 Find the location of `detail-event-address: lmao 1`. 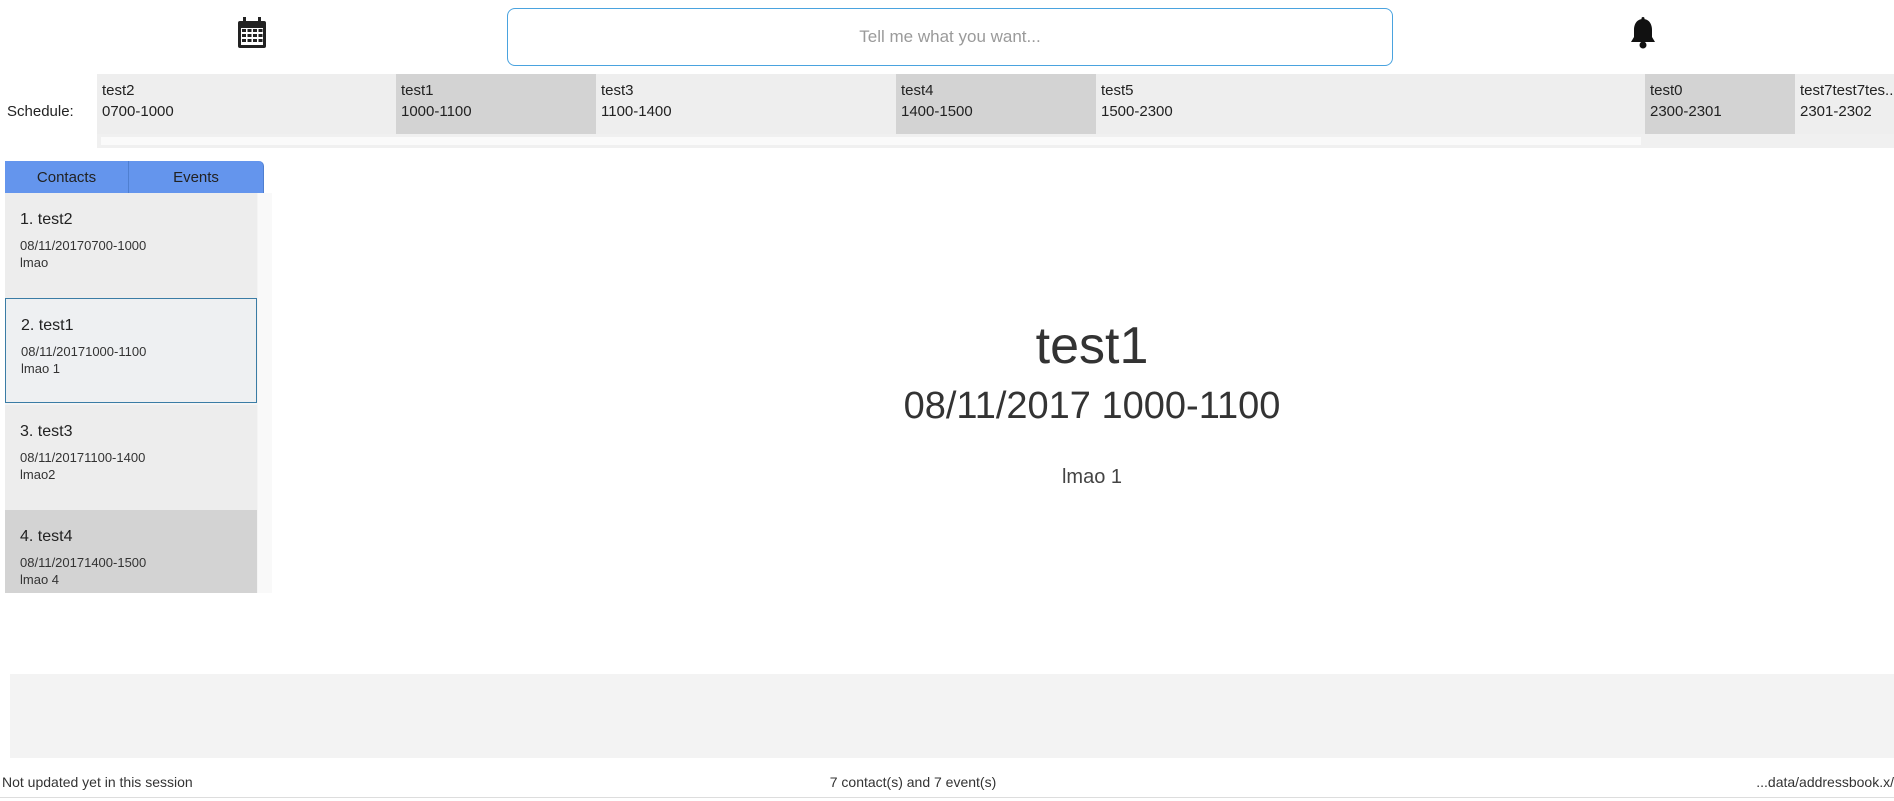

detail-event-address: lmao 1 is located at coordinates (1092, 477).